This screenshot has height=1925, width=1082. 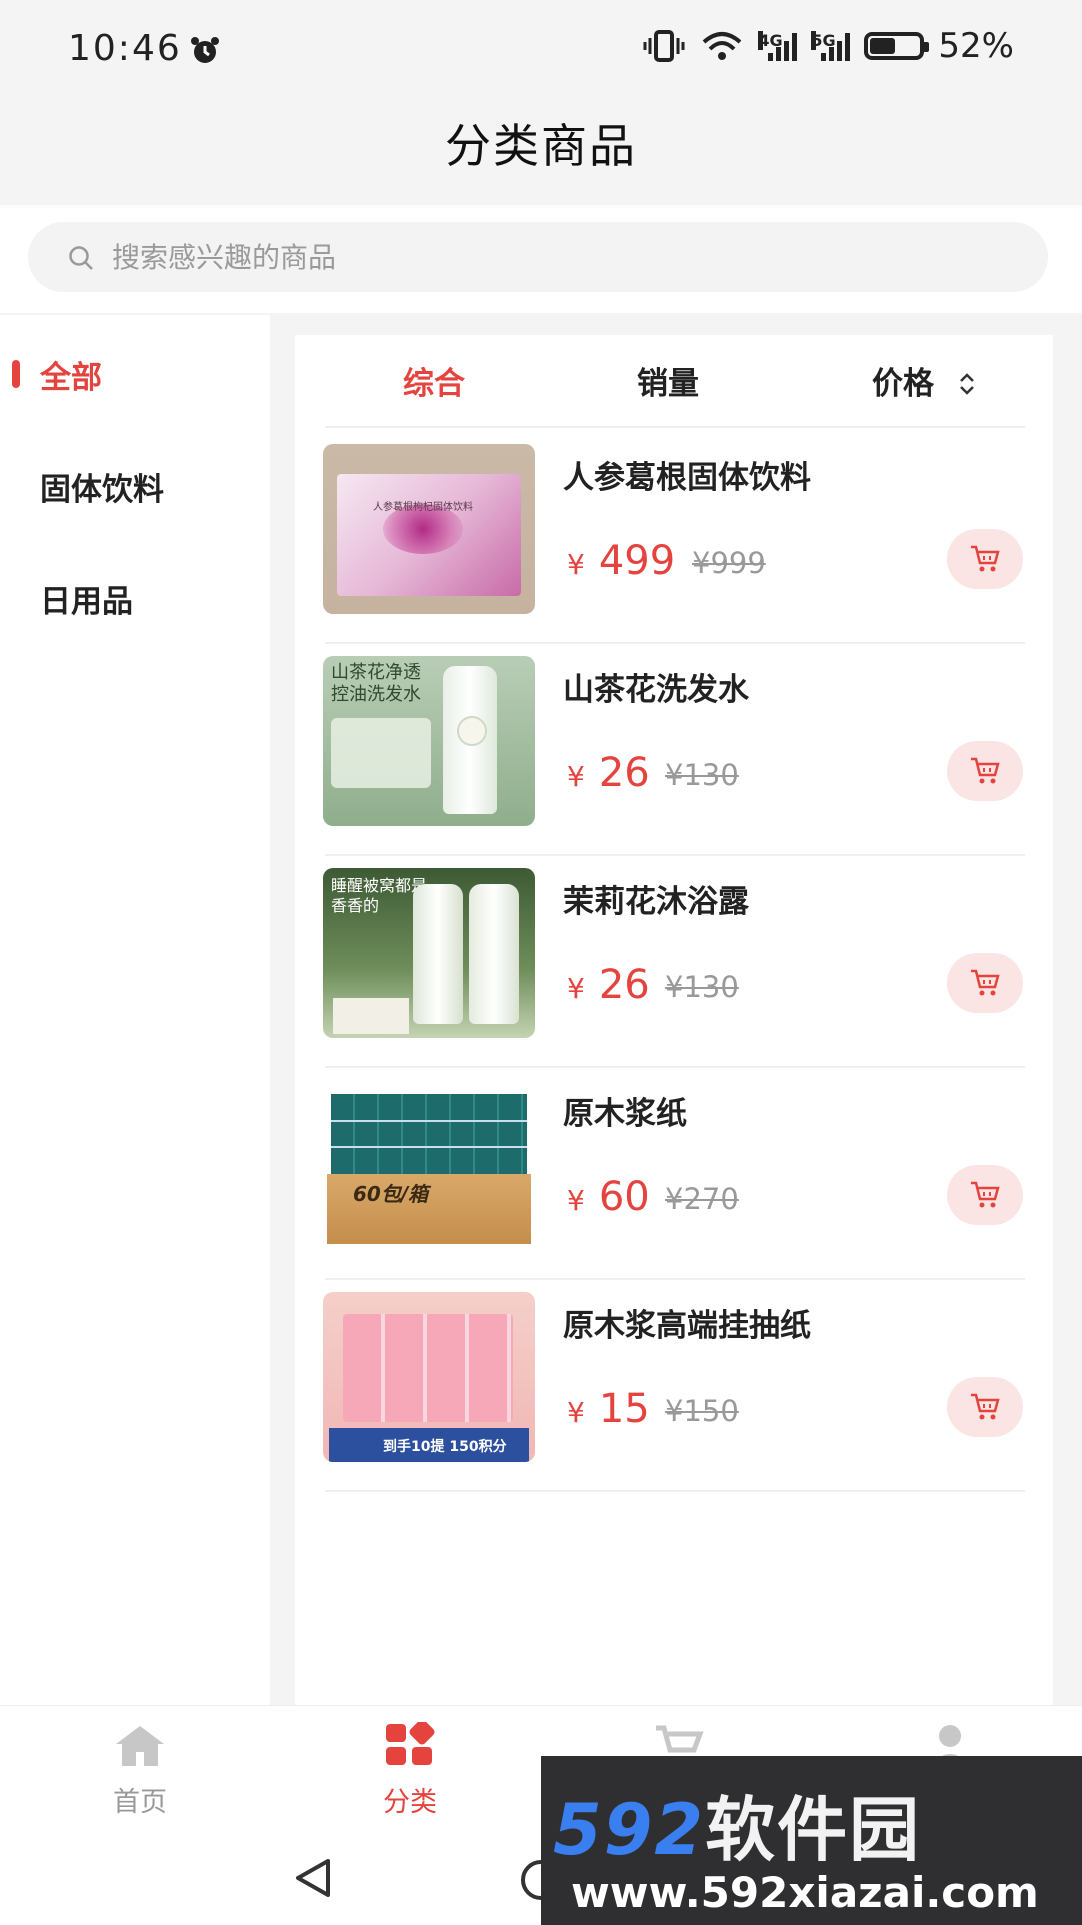 I want to click on nav-item-home: 首页, so click(x=140, y=1770).